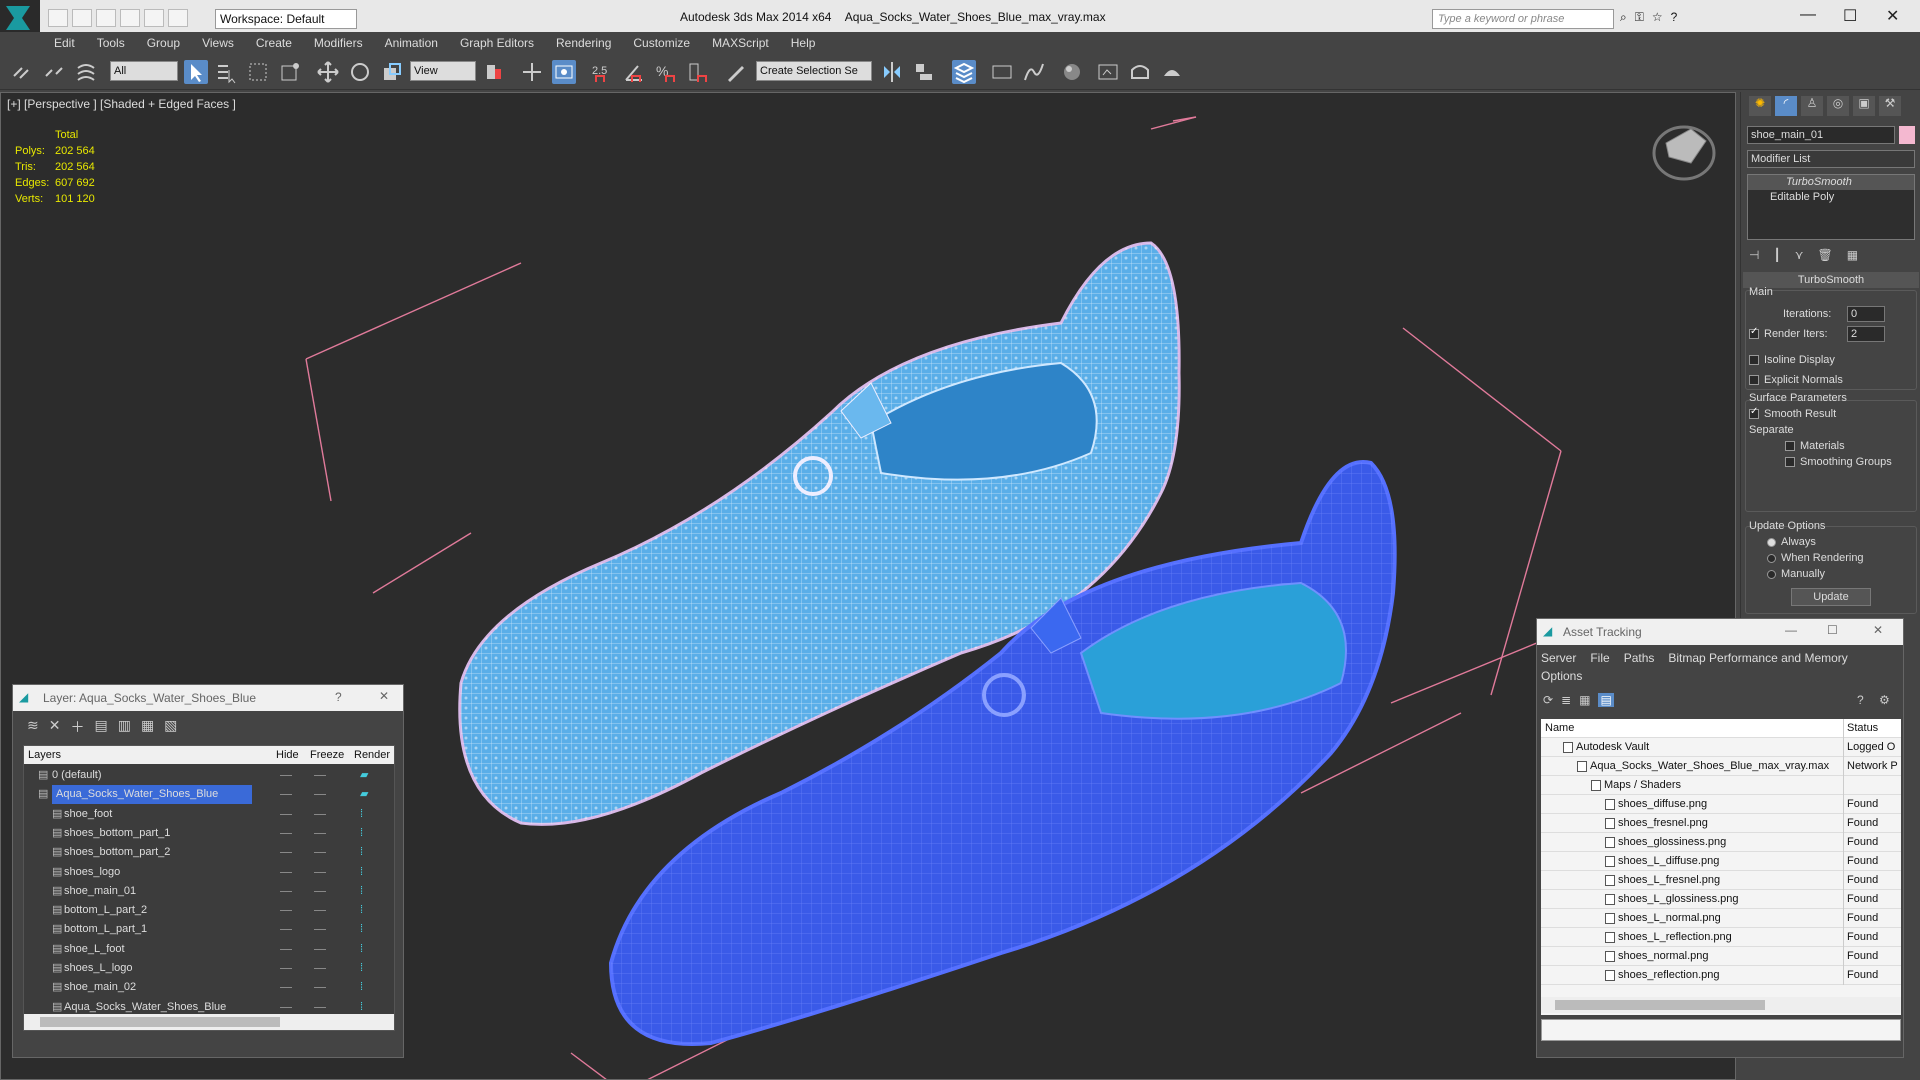 The width and height of the screenshot is (1920, 1080). I want to click on add-to-layer-icon: ＋, so click(77, 727).